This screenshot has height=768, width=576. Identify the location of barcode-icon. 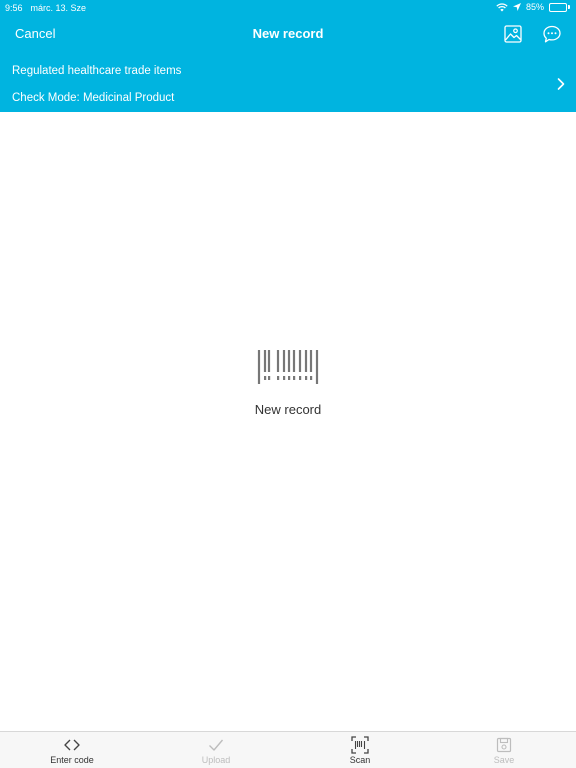
(288, 367).